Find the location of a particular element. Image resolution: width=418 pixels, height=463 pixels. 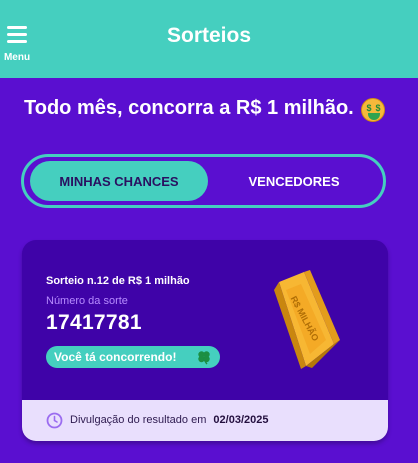

money-mouth-face-icon: $ $ is located at coordinates (373, 110).